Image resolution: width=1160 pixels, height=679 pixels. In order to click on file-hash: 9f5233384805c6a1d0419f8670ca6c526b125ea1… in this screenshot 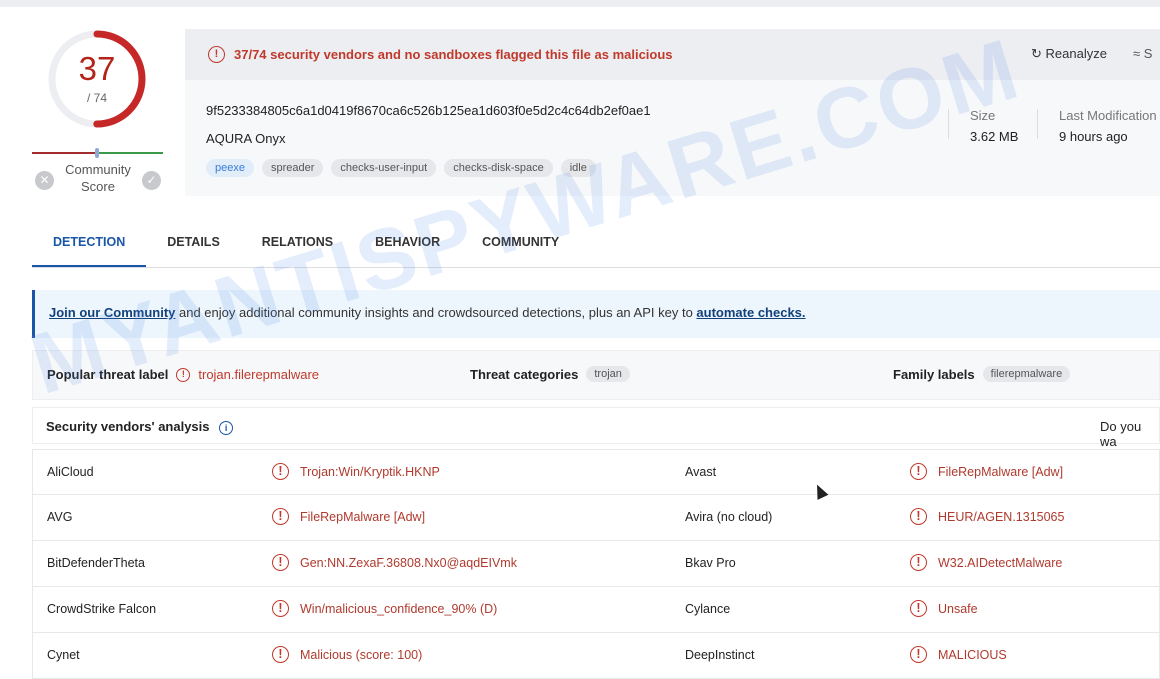, I will do `click(428, 110)`.